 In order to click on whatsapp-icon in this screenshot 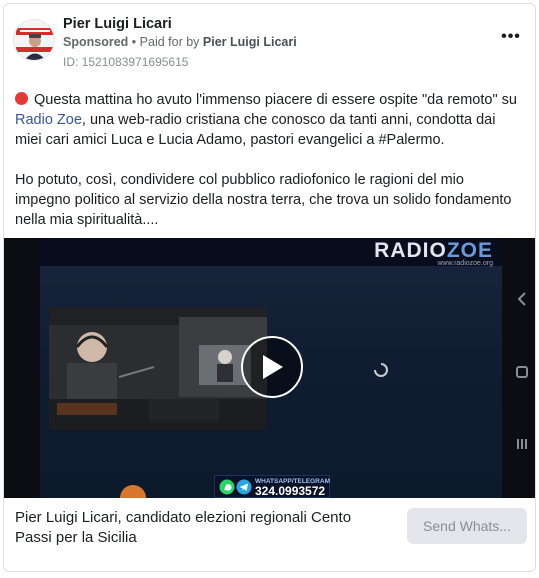, I will do `click(227, 487)`.